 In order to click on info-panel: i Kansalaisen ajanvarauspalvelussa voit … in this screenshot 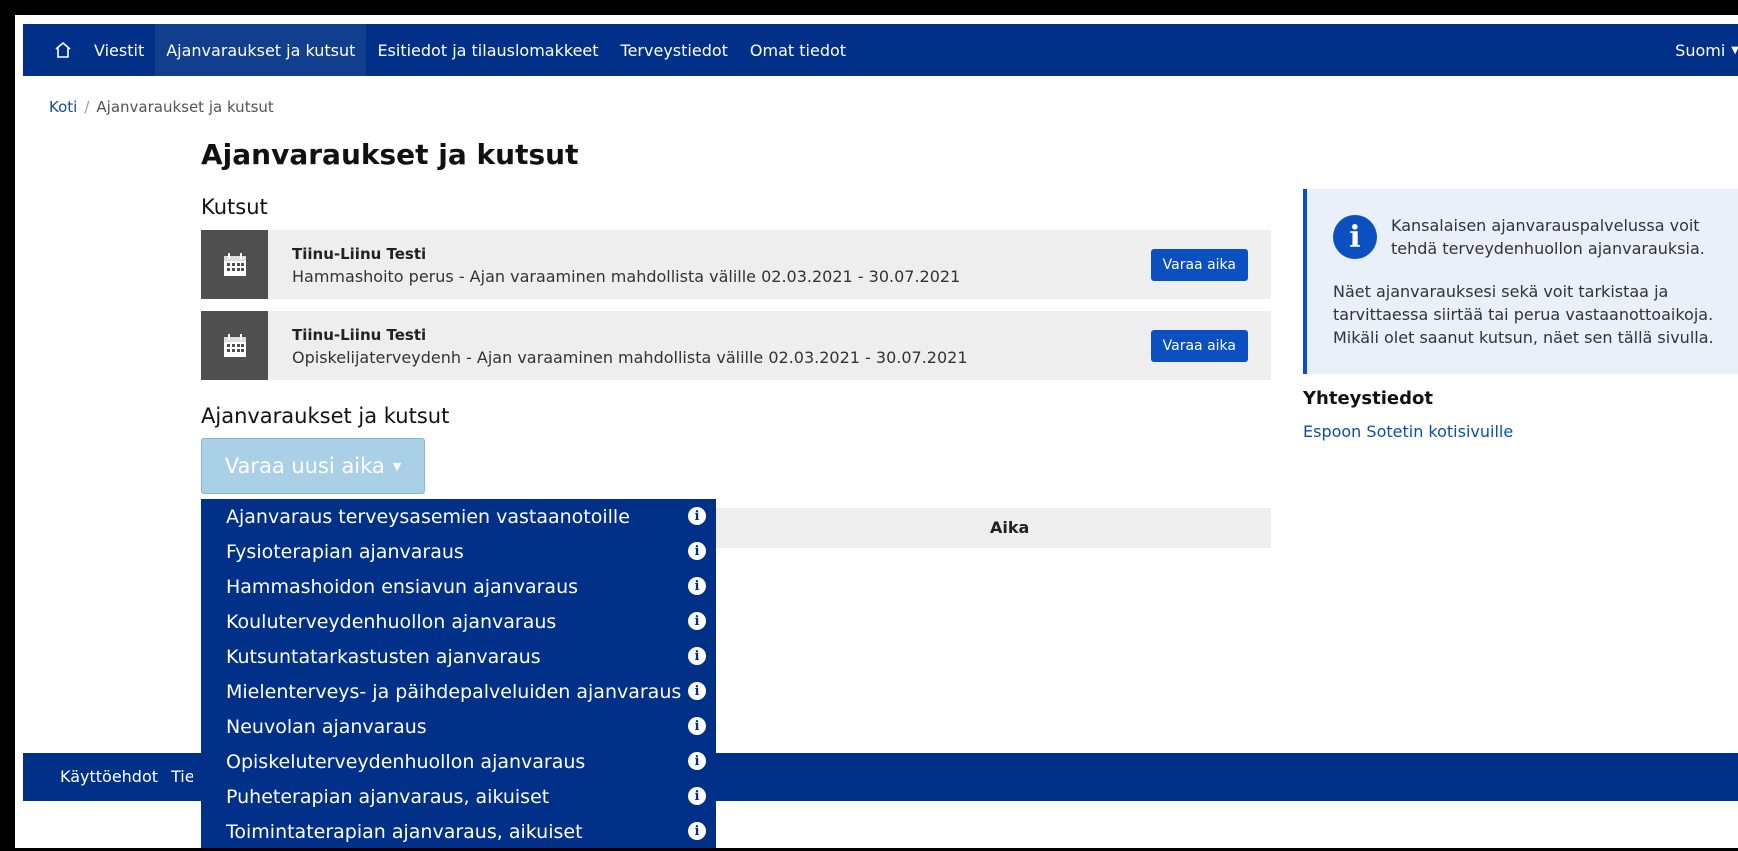, I will do `click(1520, 281)`.